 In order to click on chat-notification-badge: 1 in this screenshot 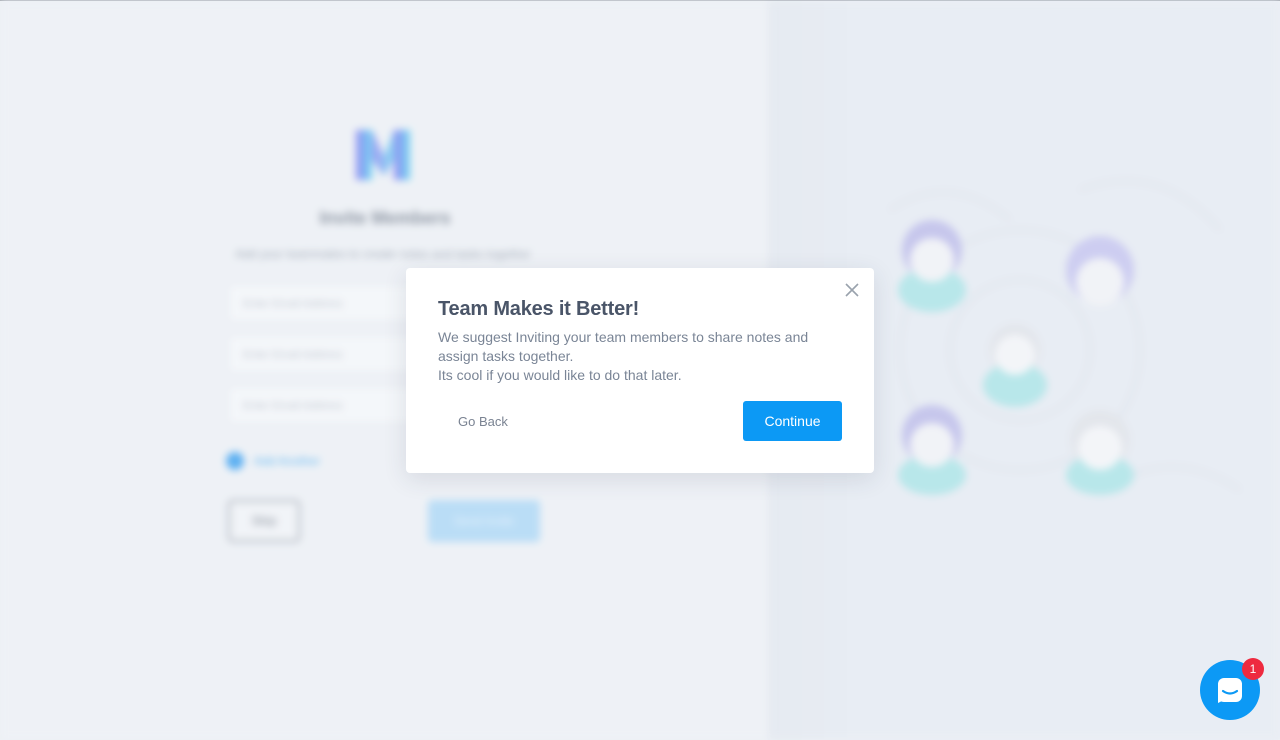, I will do `click(1253, 669)`.